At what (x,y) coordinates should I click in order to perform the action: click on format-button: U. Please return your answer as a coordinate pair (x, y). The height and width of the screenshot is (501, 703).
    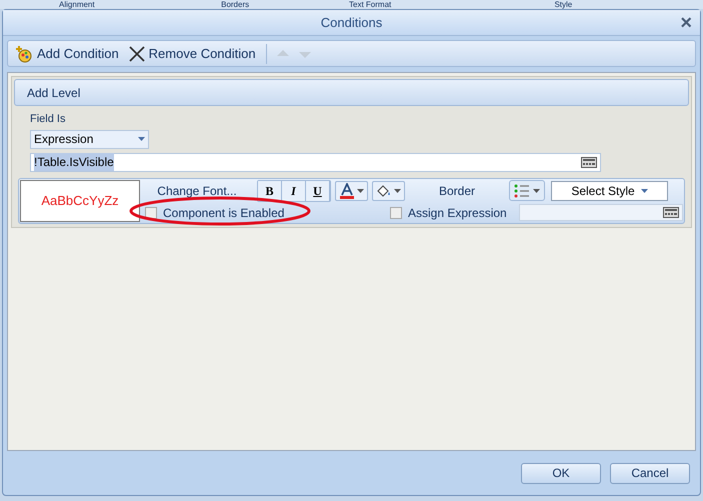
    Looking at the image, I should click on (318, 190).